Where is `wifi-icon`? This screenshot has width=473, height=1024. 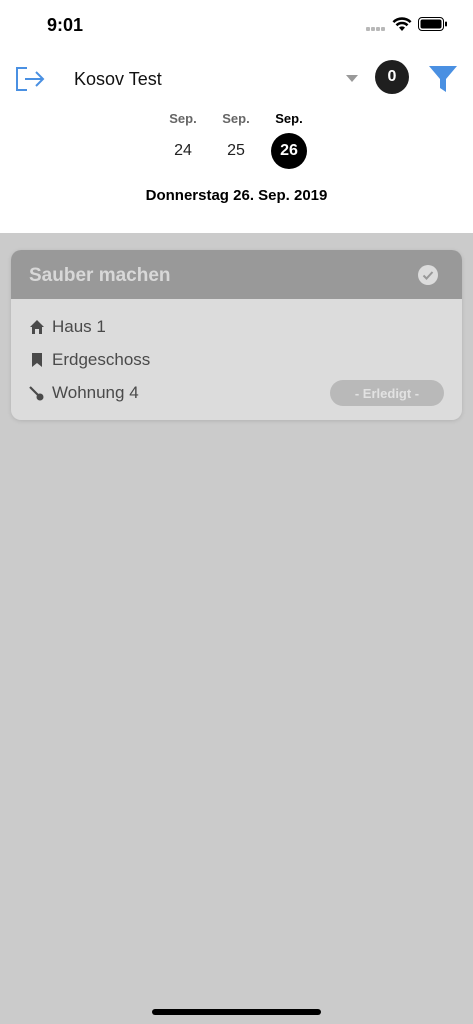
wifi-icon is located at coordinates (402, 24).